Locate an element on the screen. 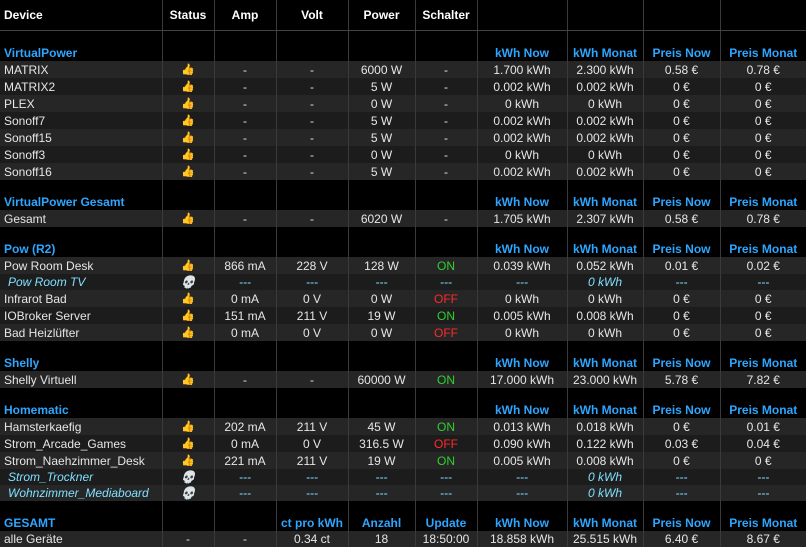 The image size is (806, 547). amp-cell: 221 mA is located at coordinates (245, 460).